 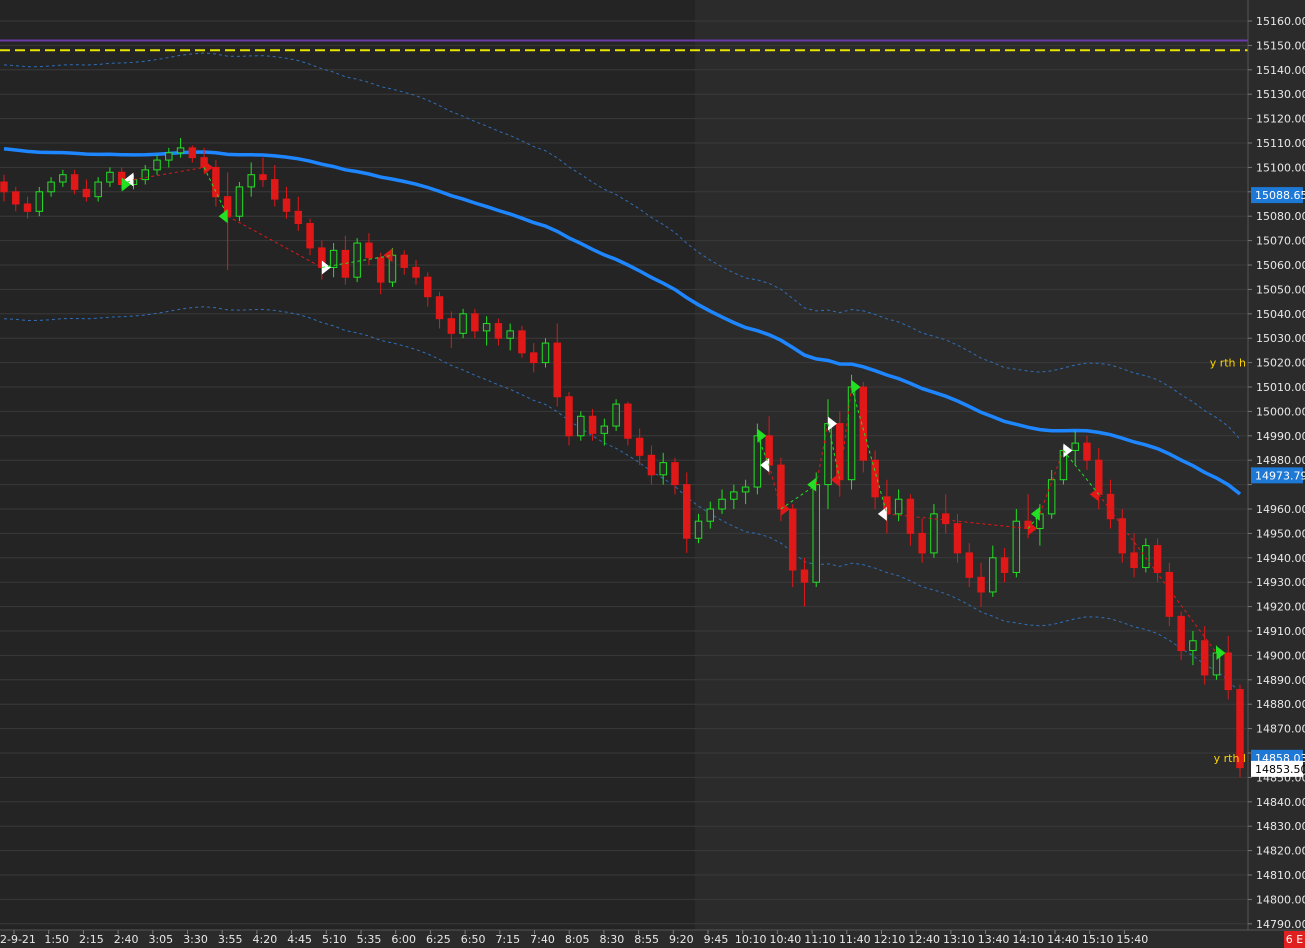 What do you see at coordinates (1230, 758) in the screenshot?
I see `level-label: y rth l` at bounding box center [1230, 758].